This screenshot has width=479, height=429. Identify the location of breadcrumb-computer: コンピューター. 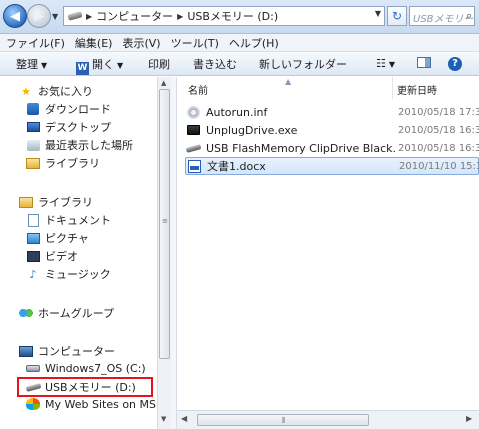
(134, 16).